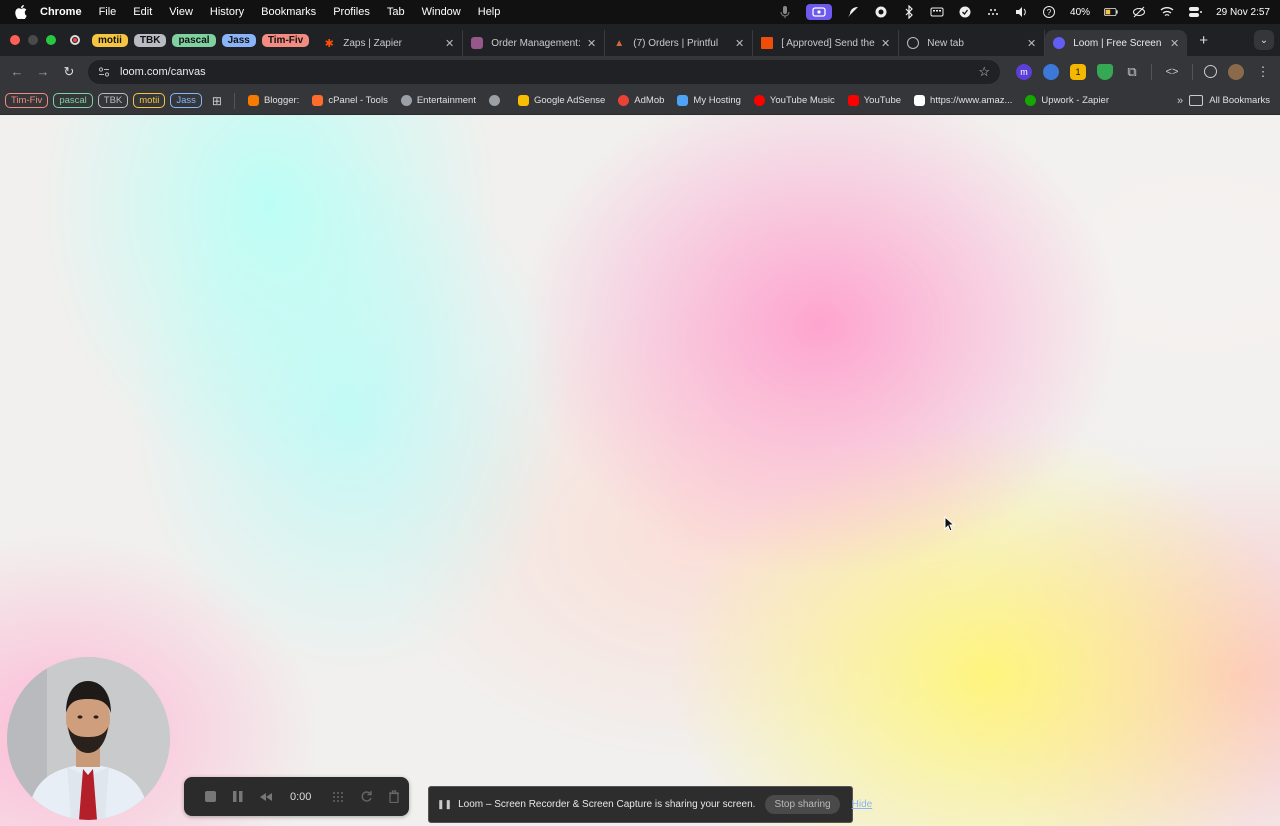  I want to click on extension-dashboard-icon, so click(1051, 71).